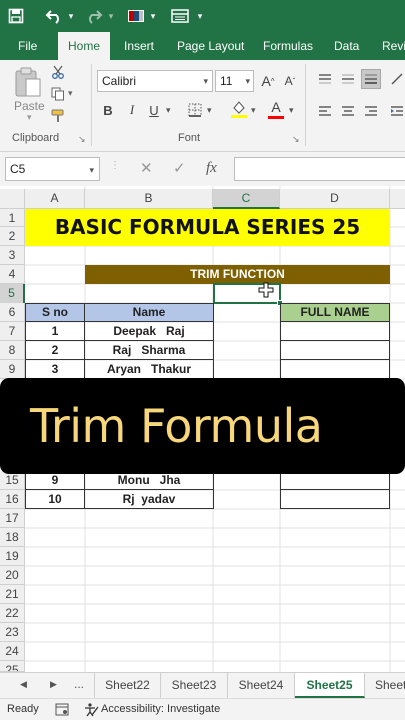 This screenshot has width=405, height=725. What do you see at coordinates (132, 110) in the screenshot?
I see `italic-button: I` at bounding box center [132, 110].